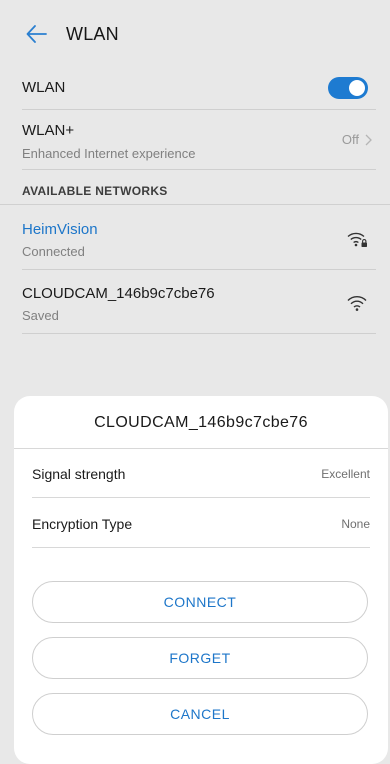 The height and width of the screenshot is (764, 390). I want to click on encryption-type-value: None, so click(355, 524).